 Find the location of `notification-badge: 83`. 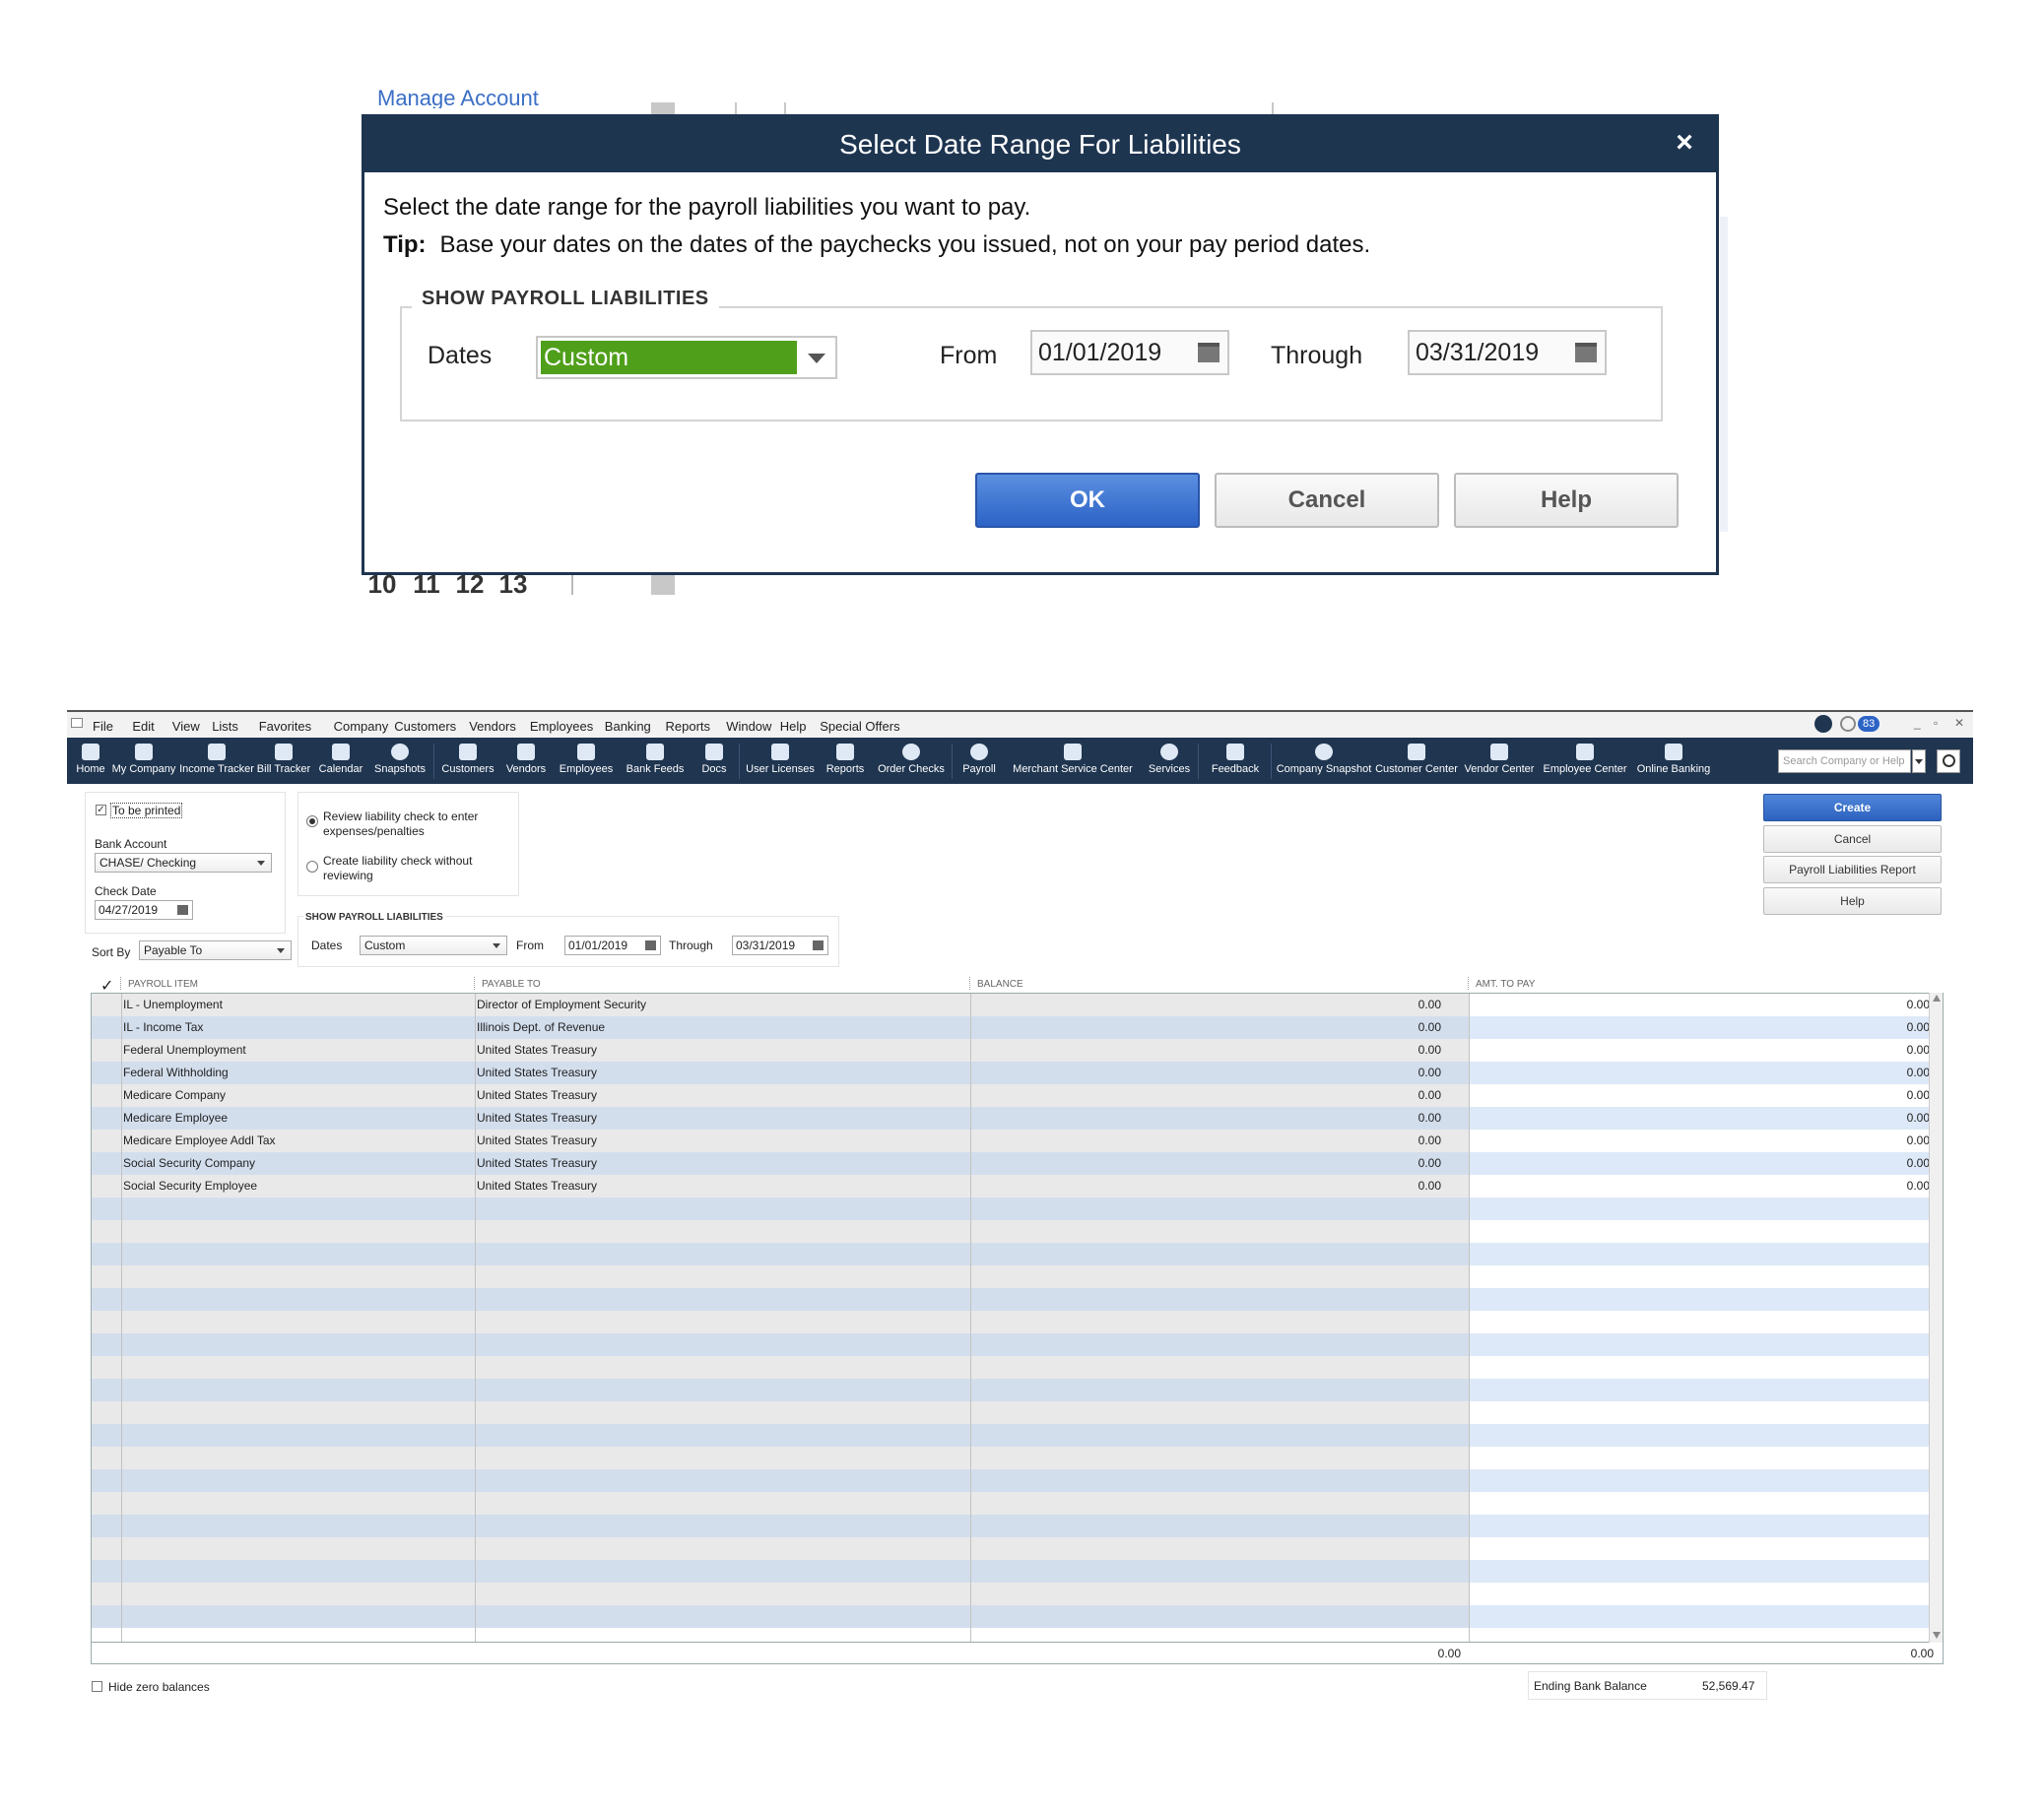

notification-badge: 83 is located at coordinates (1869, 724).